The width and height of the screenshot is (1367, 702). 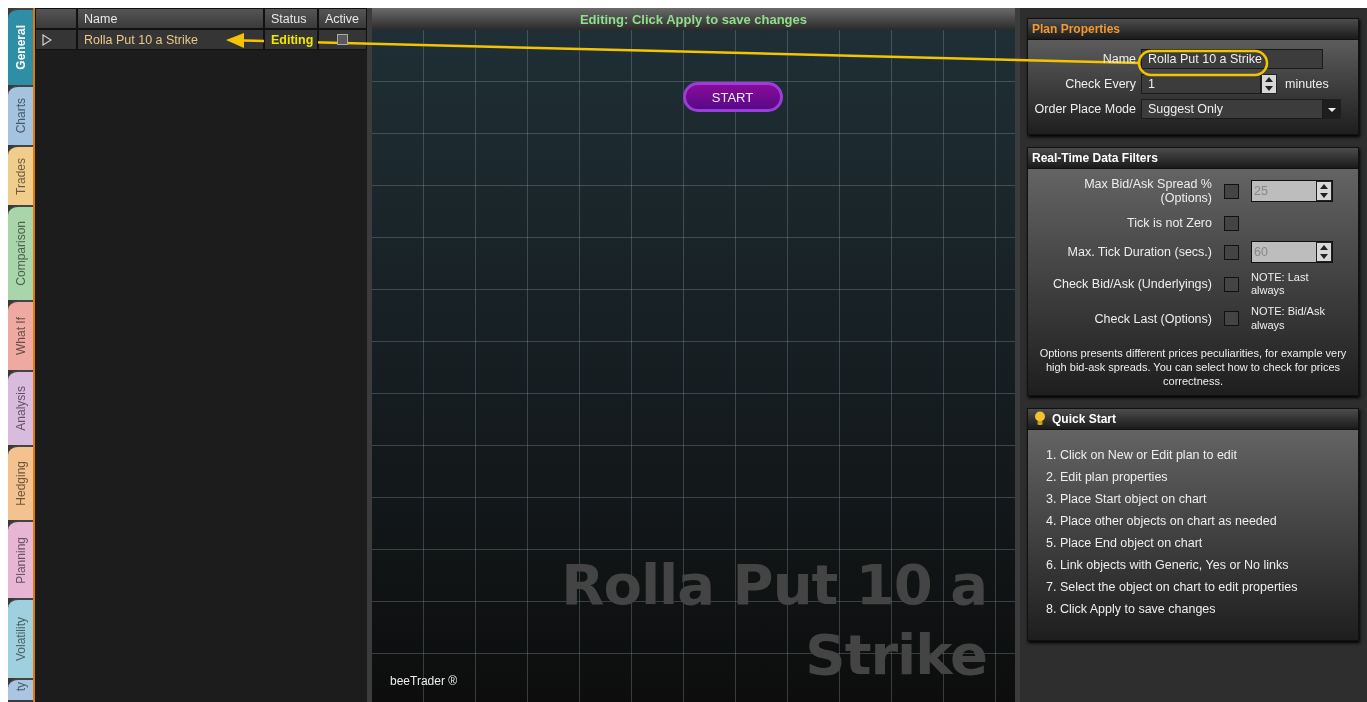 What do you see at coordinates (47, 39) in the screenshot?
I see `expand-triangle-icon` at bounding box center [47, 39].